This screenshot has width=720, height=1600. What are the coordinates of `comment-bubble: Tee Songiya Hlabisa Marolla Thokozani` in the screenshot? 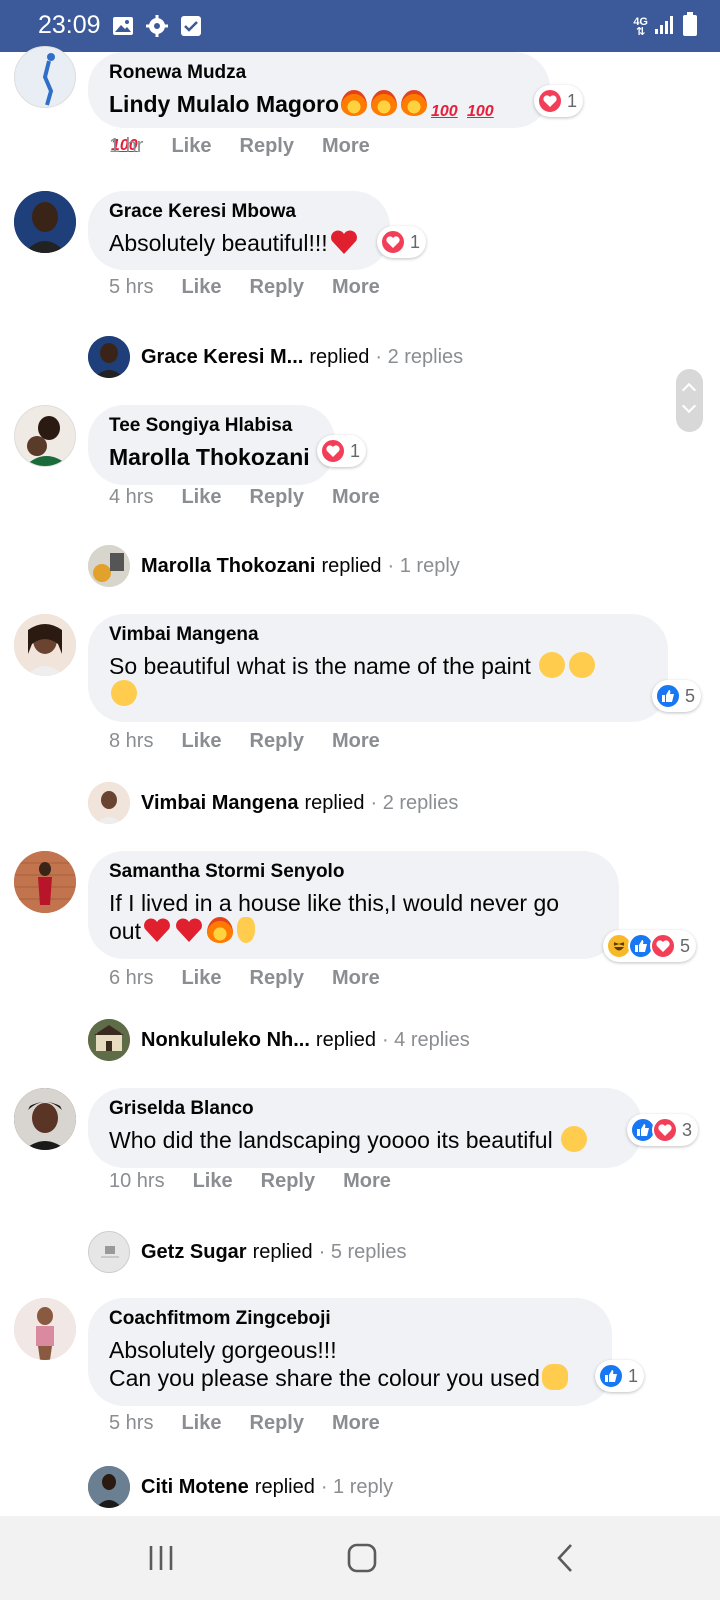 It's located at (211, 445).